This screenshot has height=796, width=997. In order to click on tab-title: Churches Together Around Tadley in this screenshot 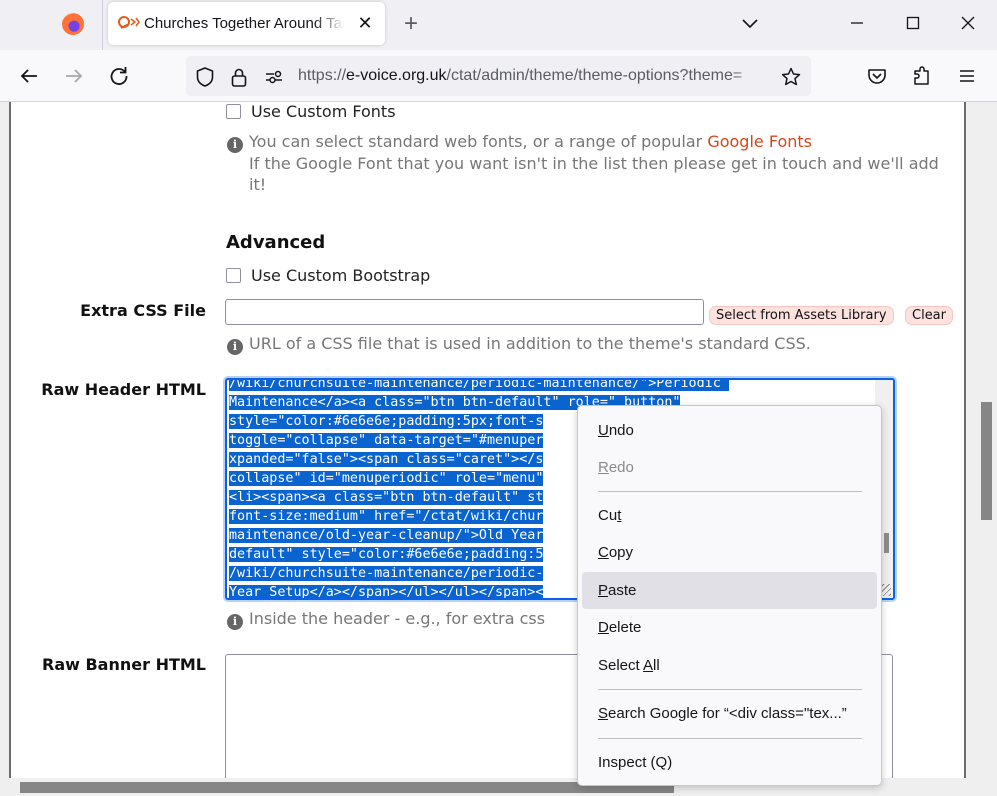, I will do `click(244, 23)`.